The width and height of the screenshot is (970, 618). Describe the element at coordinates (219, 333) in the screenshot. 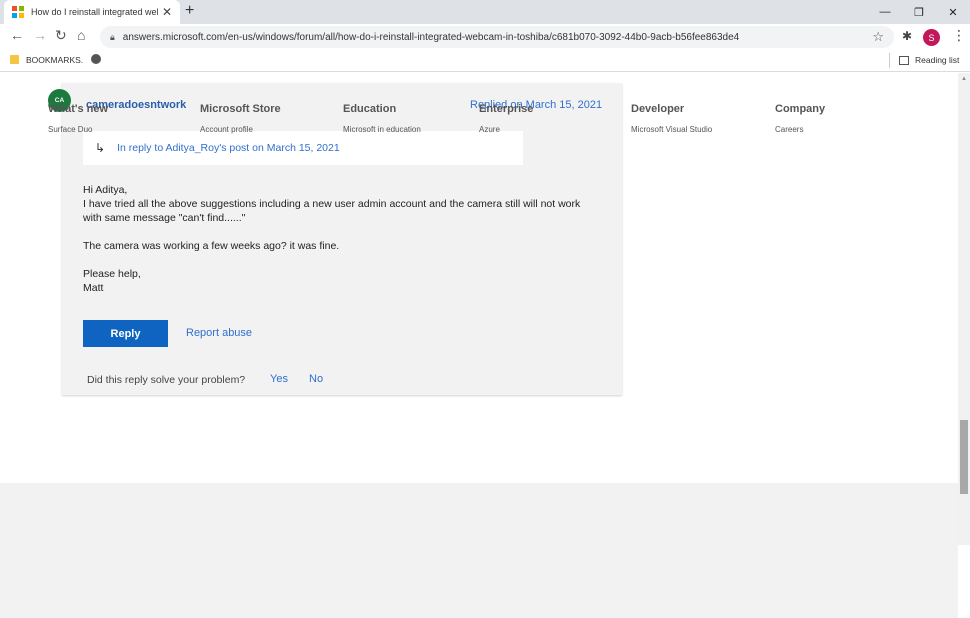

I see `report-abuse-link: Report abuse` at that location.